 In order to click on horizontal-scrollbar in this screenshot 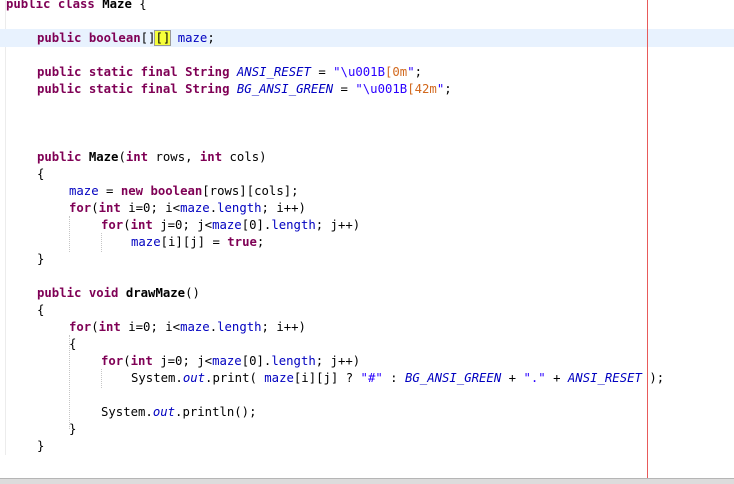, I will do `click(367, 481)`.